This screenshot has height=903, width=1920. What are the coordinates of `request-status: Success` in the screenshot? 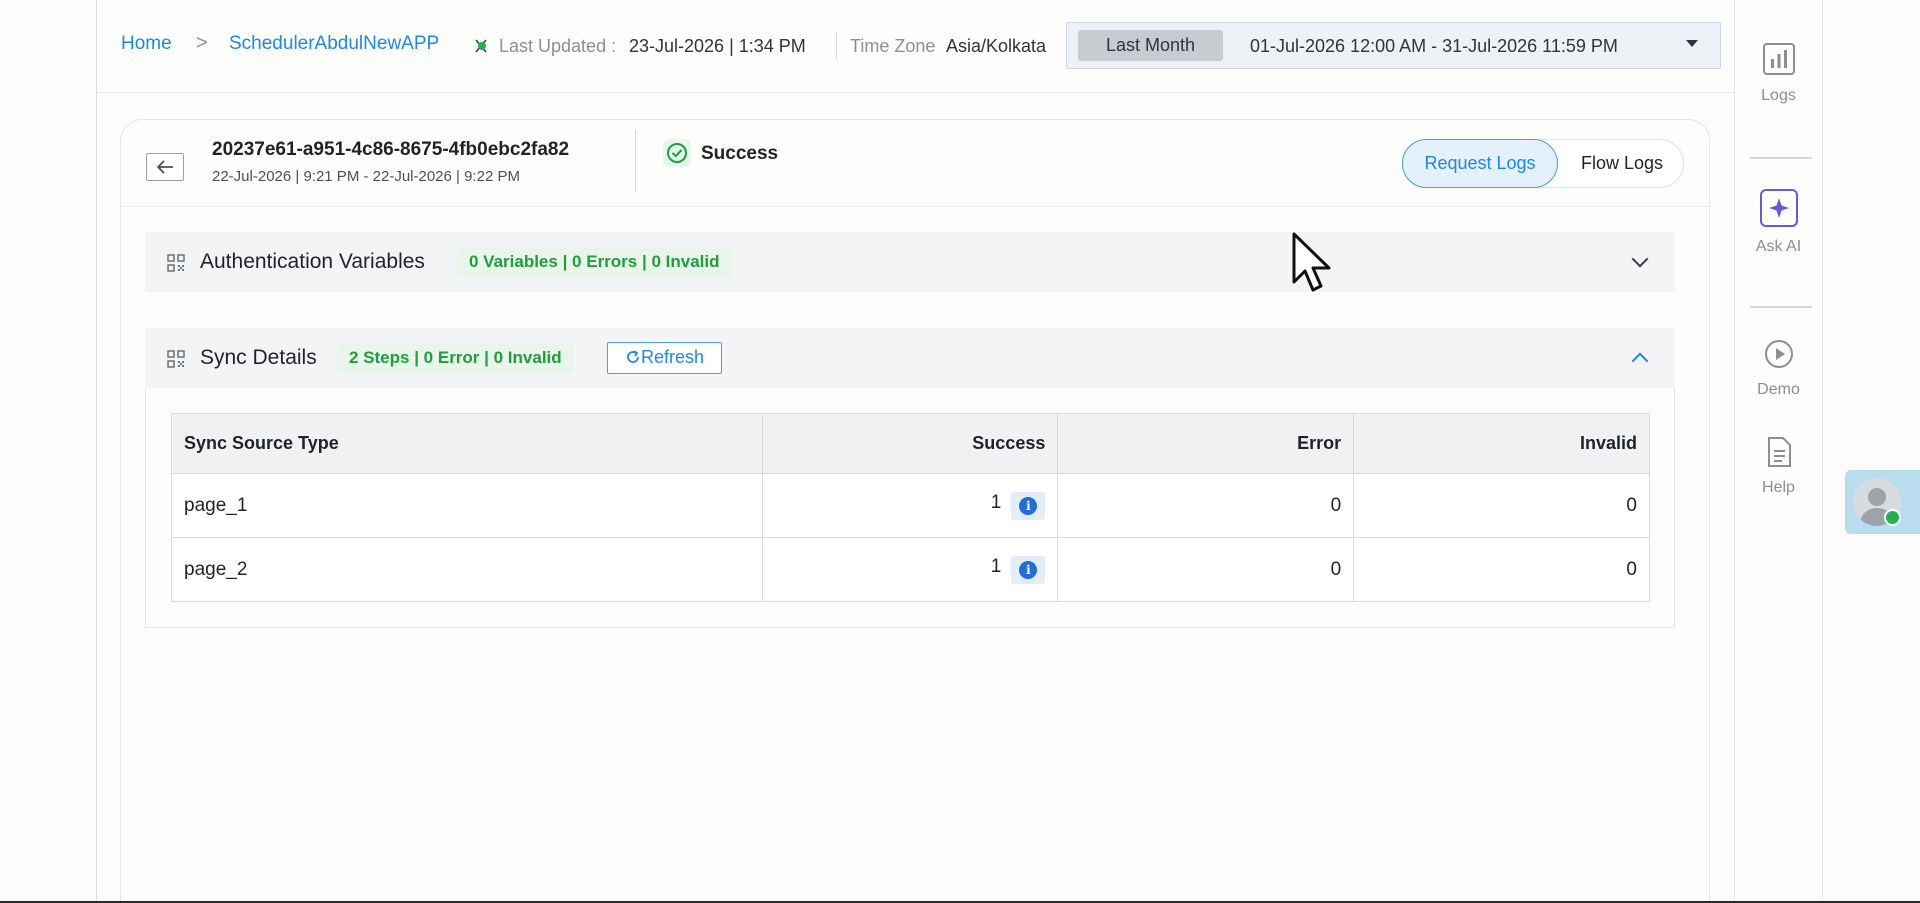 It's located at (740, 153).